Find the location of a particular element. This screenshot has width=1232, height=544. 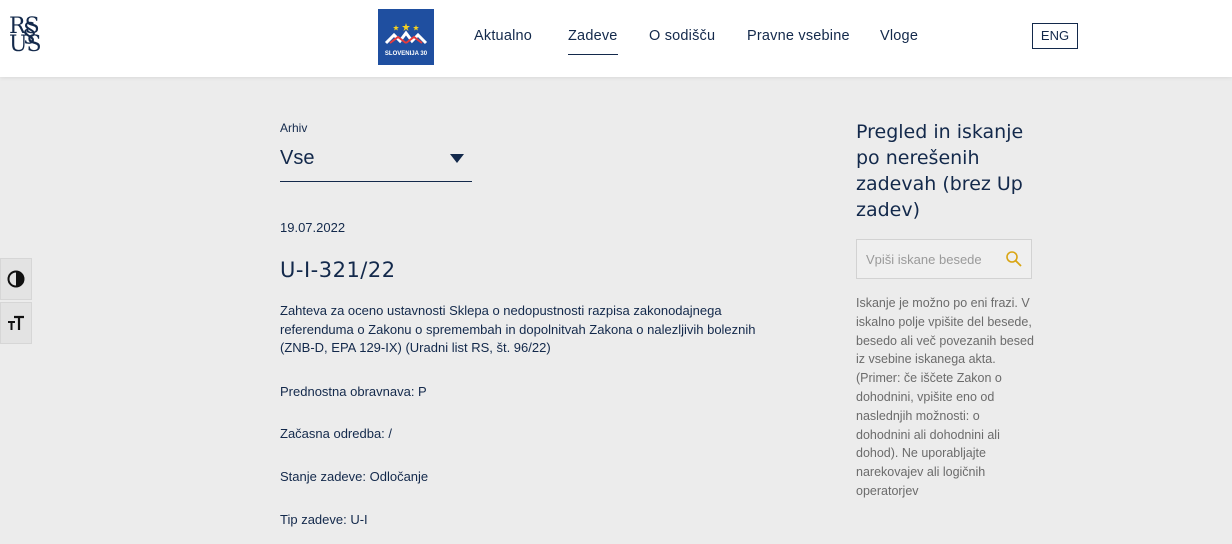

case-title: U-I-321/22 is located at coordinates (338, 270).